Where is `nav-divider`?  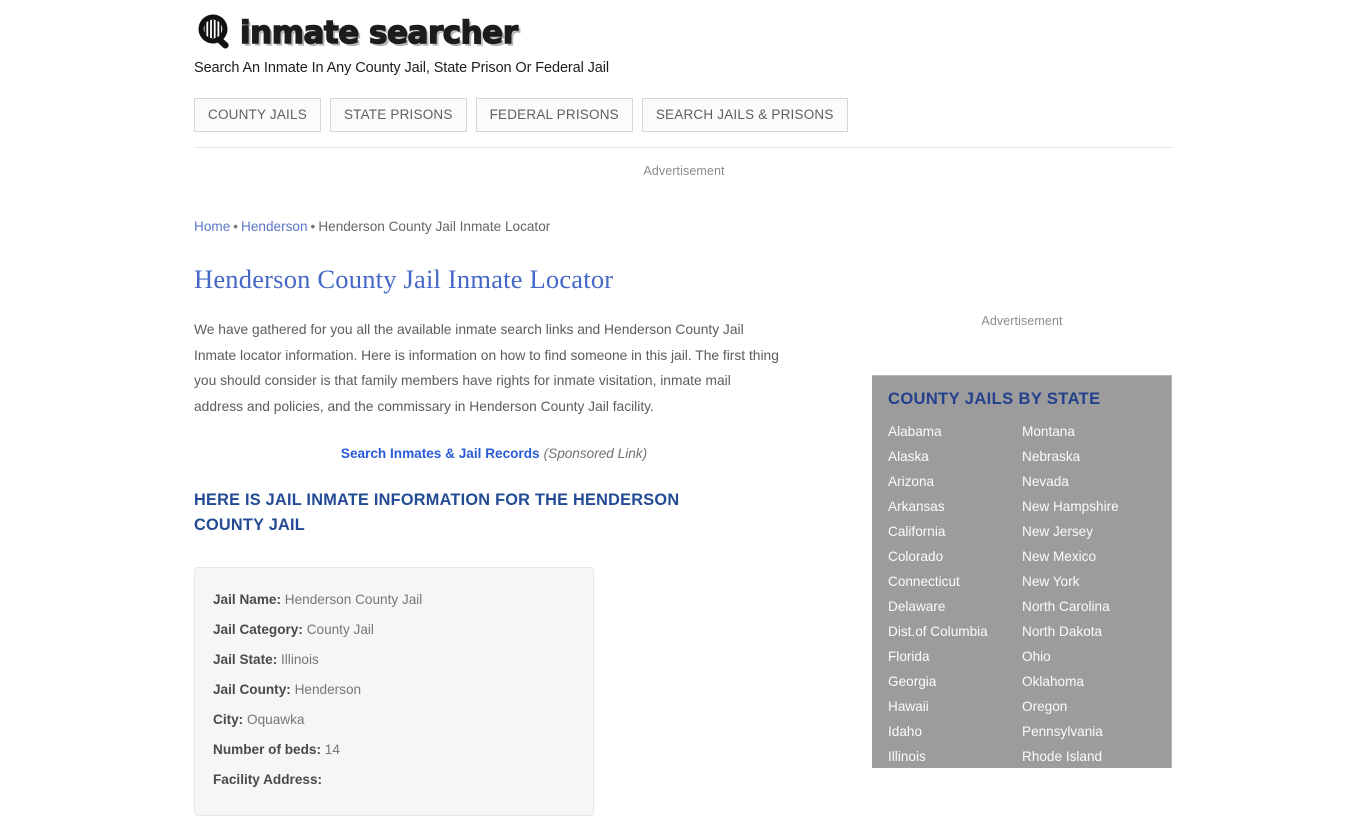
nav-divider is located at coordinates (684, 147).